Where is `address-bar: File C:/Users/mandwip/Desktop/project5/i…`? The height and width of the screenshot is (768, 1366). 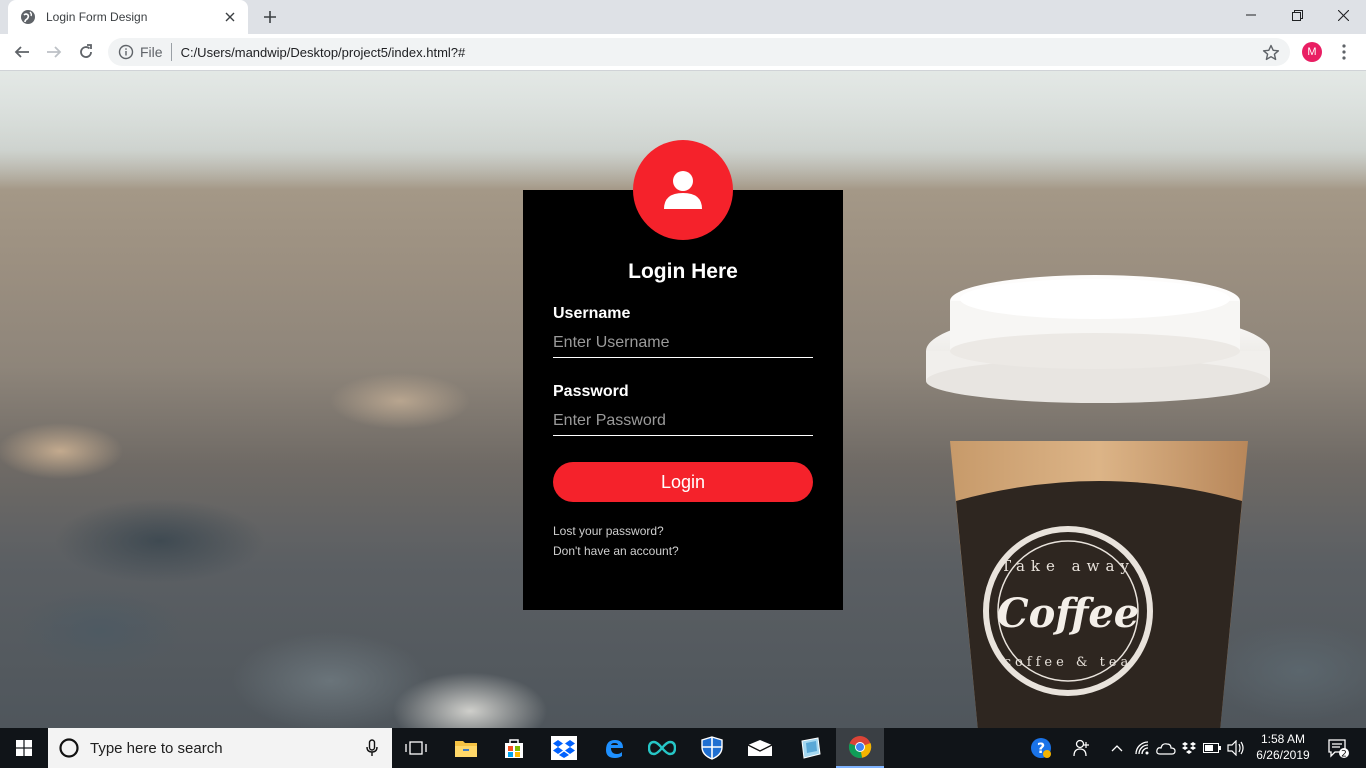
address-bar: File C:/Users/mandwip/Desktop/project5/i… is located at coordinates (699, 52).